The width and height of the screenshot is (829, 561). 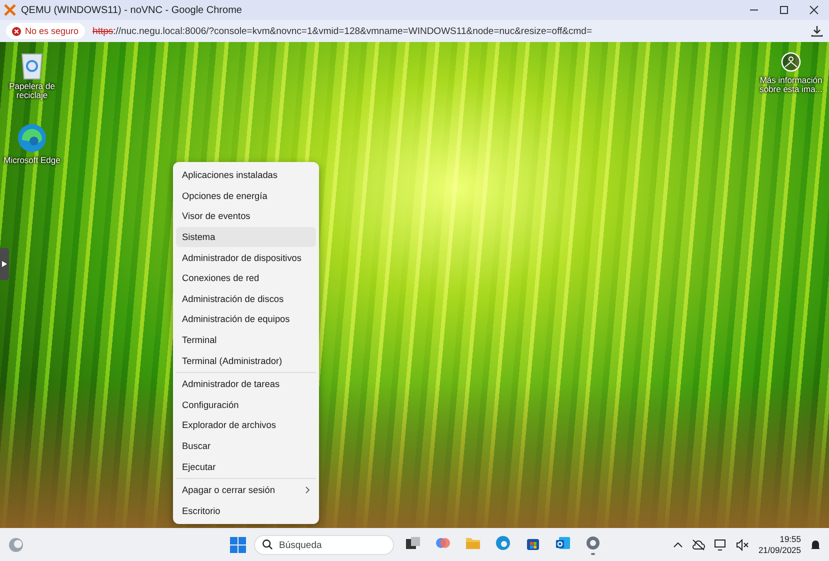 I want to click on menu-item: Explorador de archivos, so click(x=246, y=425).